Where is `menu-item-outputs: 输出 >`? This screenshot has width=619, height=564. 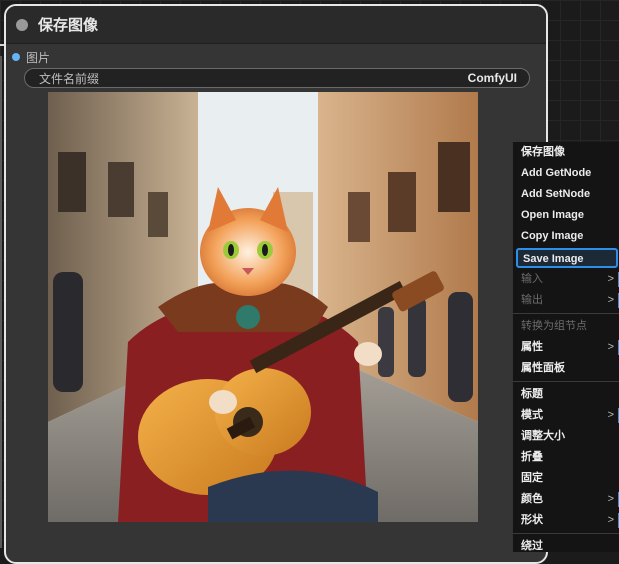
menu-item-outputs: 输出 > is located at coordinates (566, 300).